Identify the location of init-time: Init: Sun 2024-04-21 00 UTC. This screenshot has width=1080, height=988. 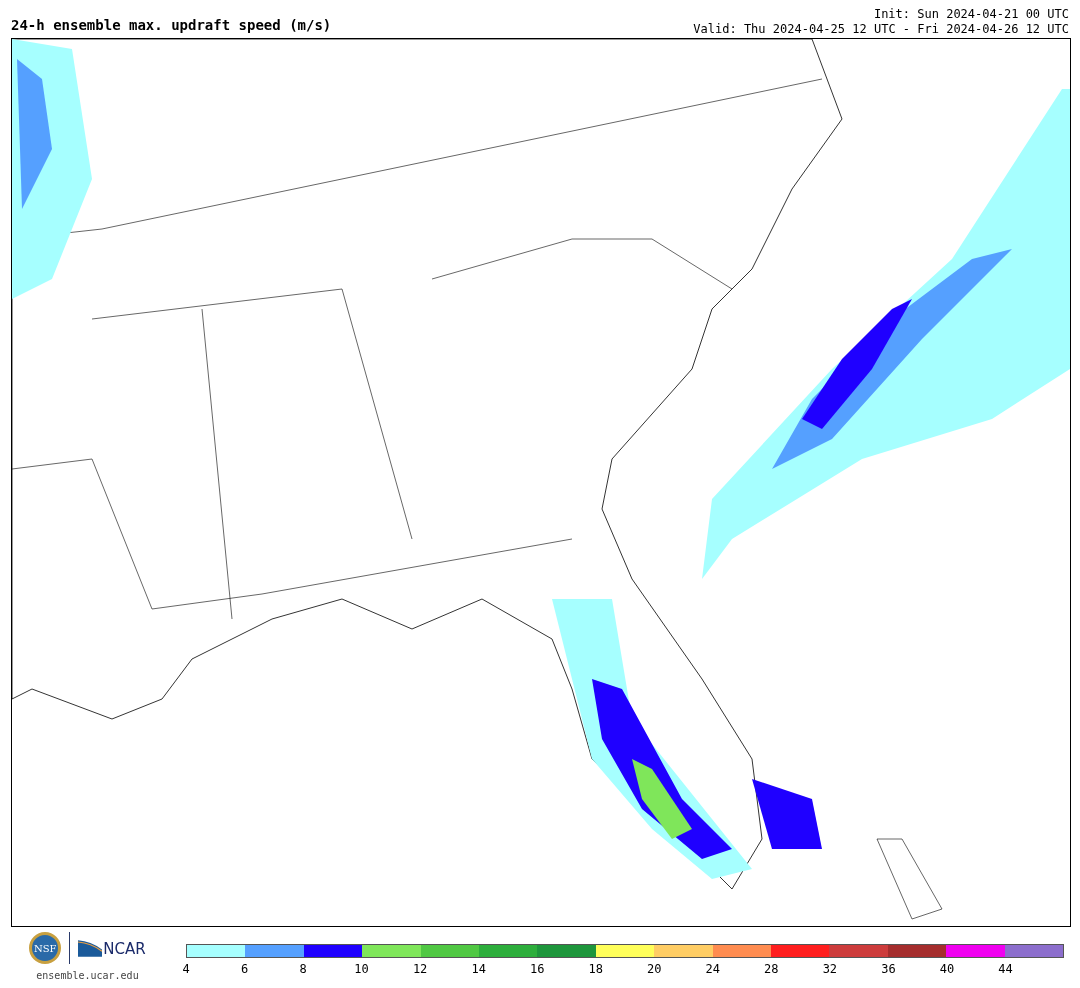
(971, 14).